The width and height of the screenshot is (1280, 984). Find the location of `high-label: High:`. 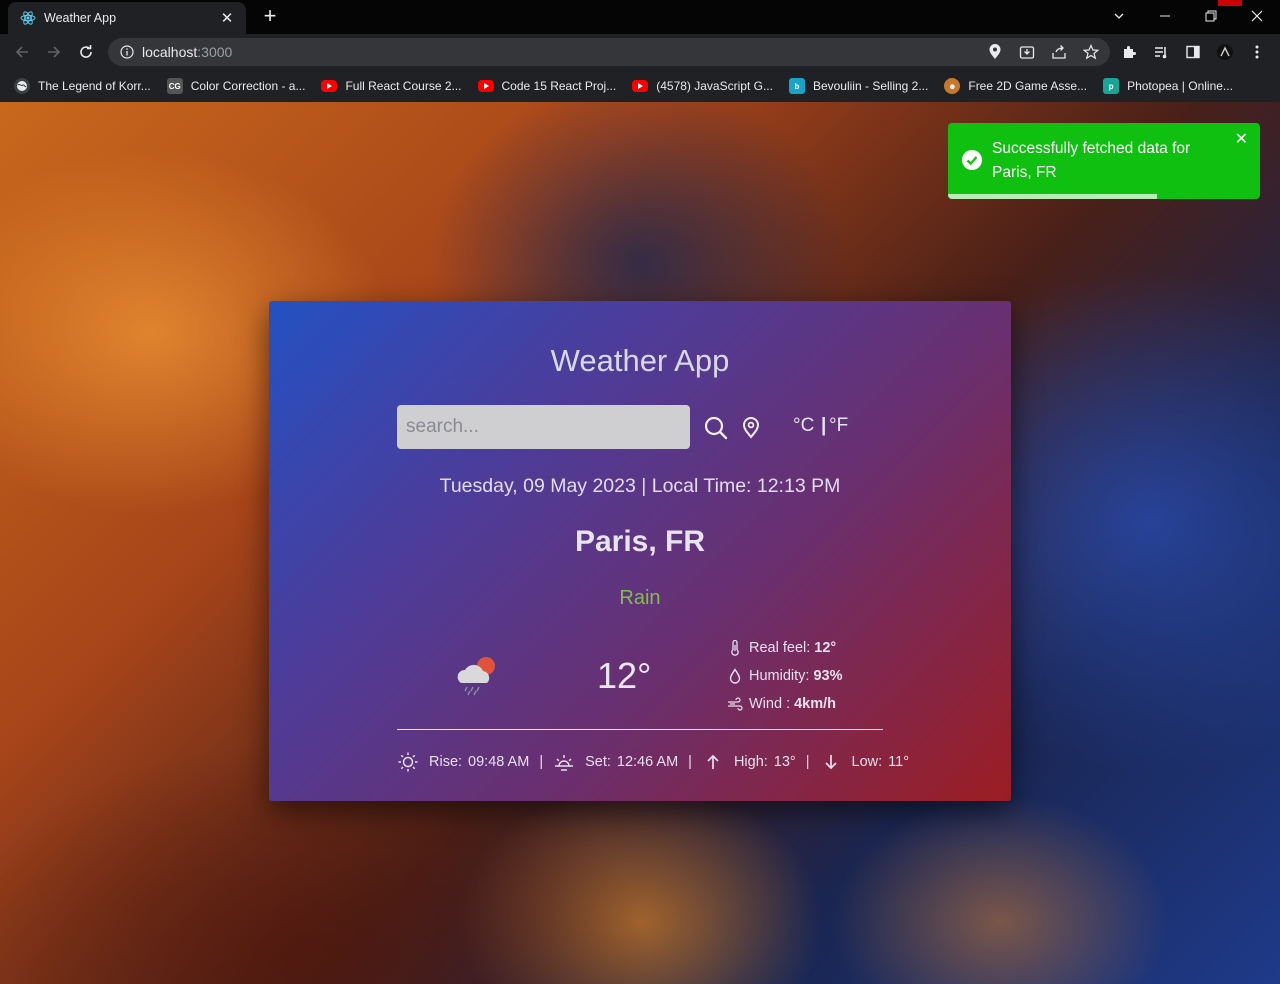

high-label: High: is located at coordinates (750, 762).